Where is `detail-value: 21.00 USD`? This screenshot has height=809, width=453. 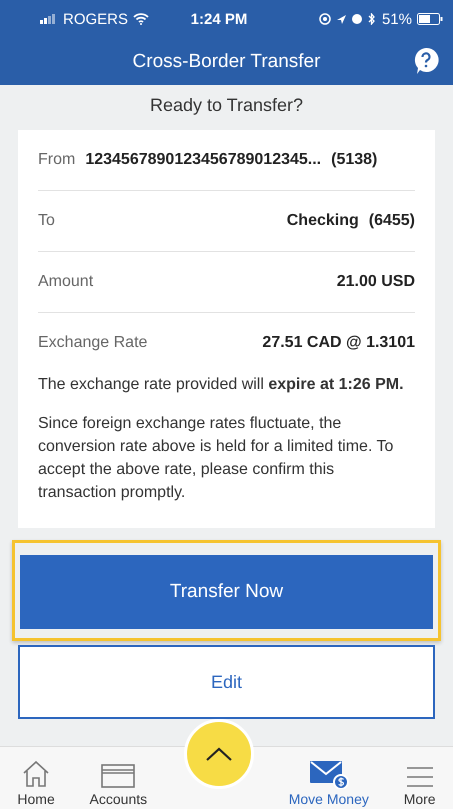
detail-value: 21.00 USD is located at coordinates (375, 282).